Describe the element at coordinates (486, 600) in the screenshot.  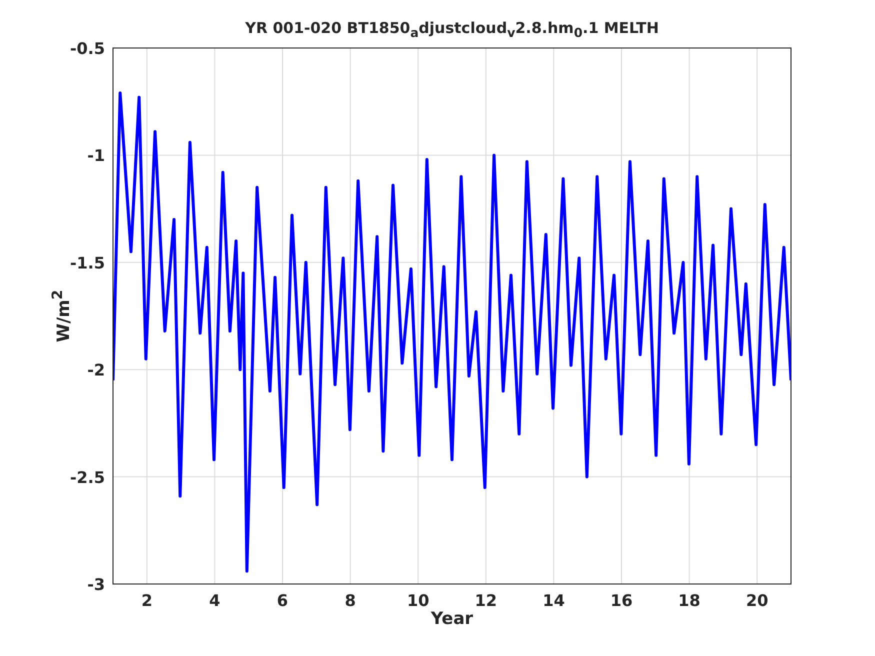
I see `tick-label: 12` at that location.